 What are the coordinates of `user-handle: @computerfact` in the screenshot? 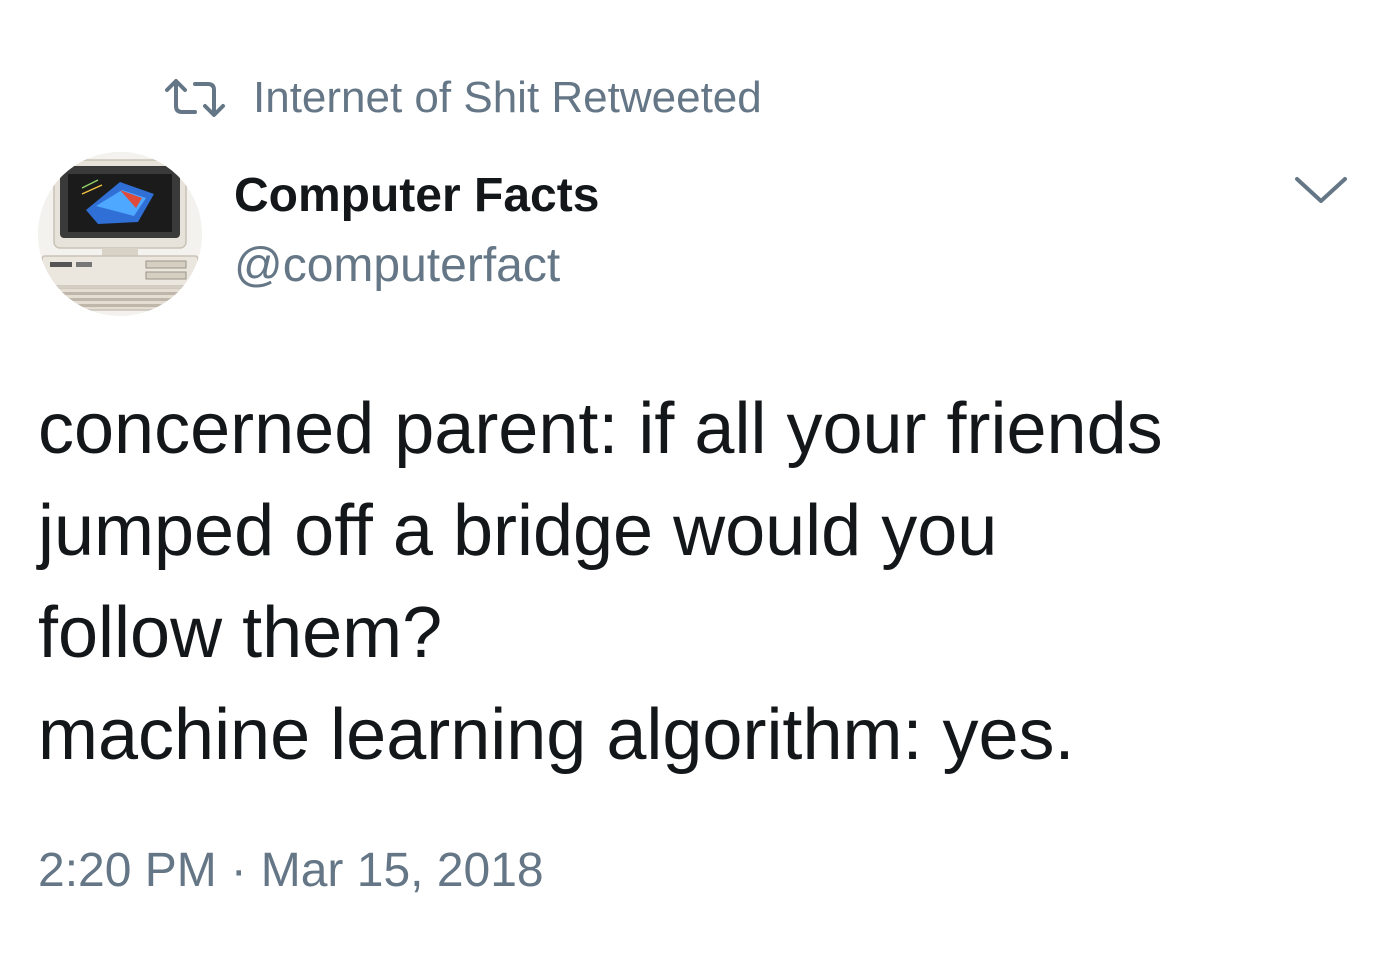 It's located at (416, 266).